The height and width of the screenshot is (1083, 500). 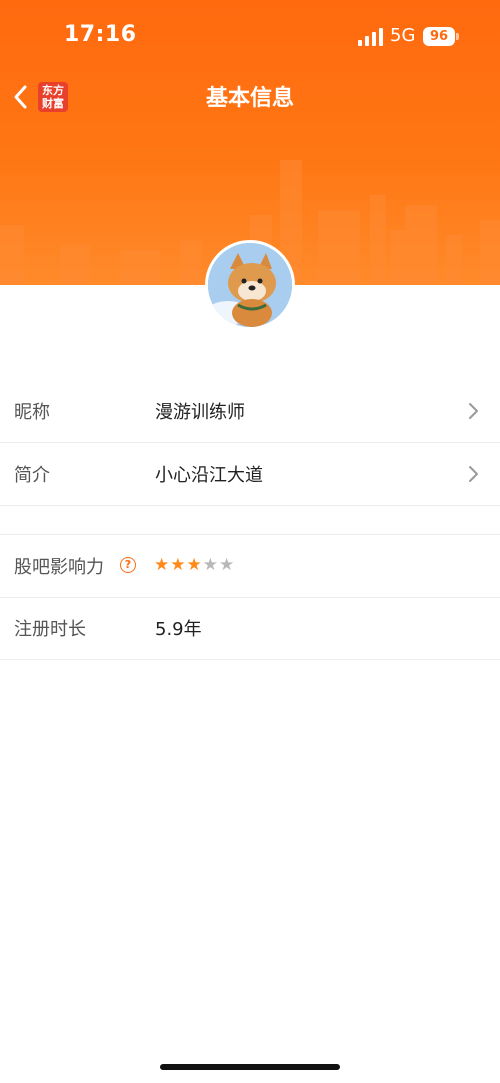 I want to click on nickname-label: 昵称, so click(x=32, y=412).